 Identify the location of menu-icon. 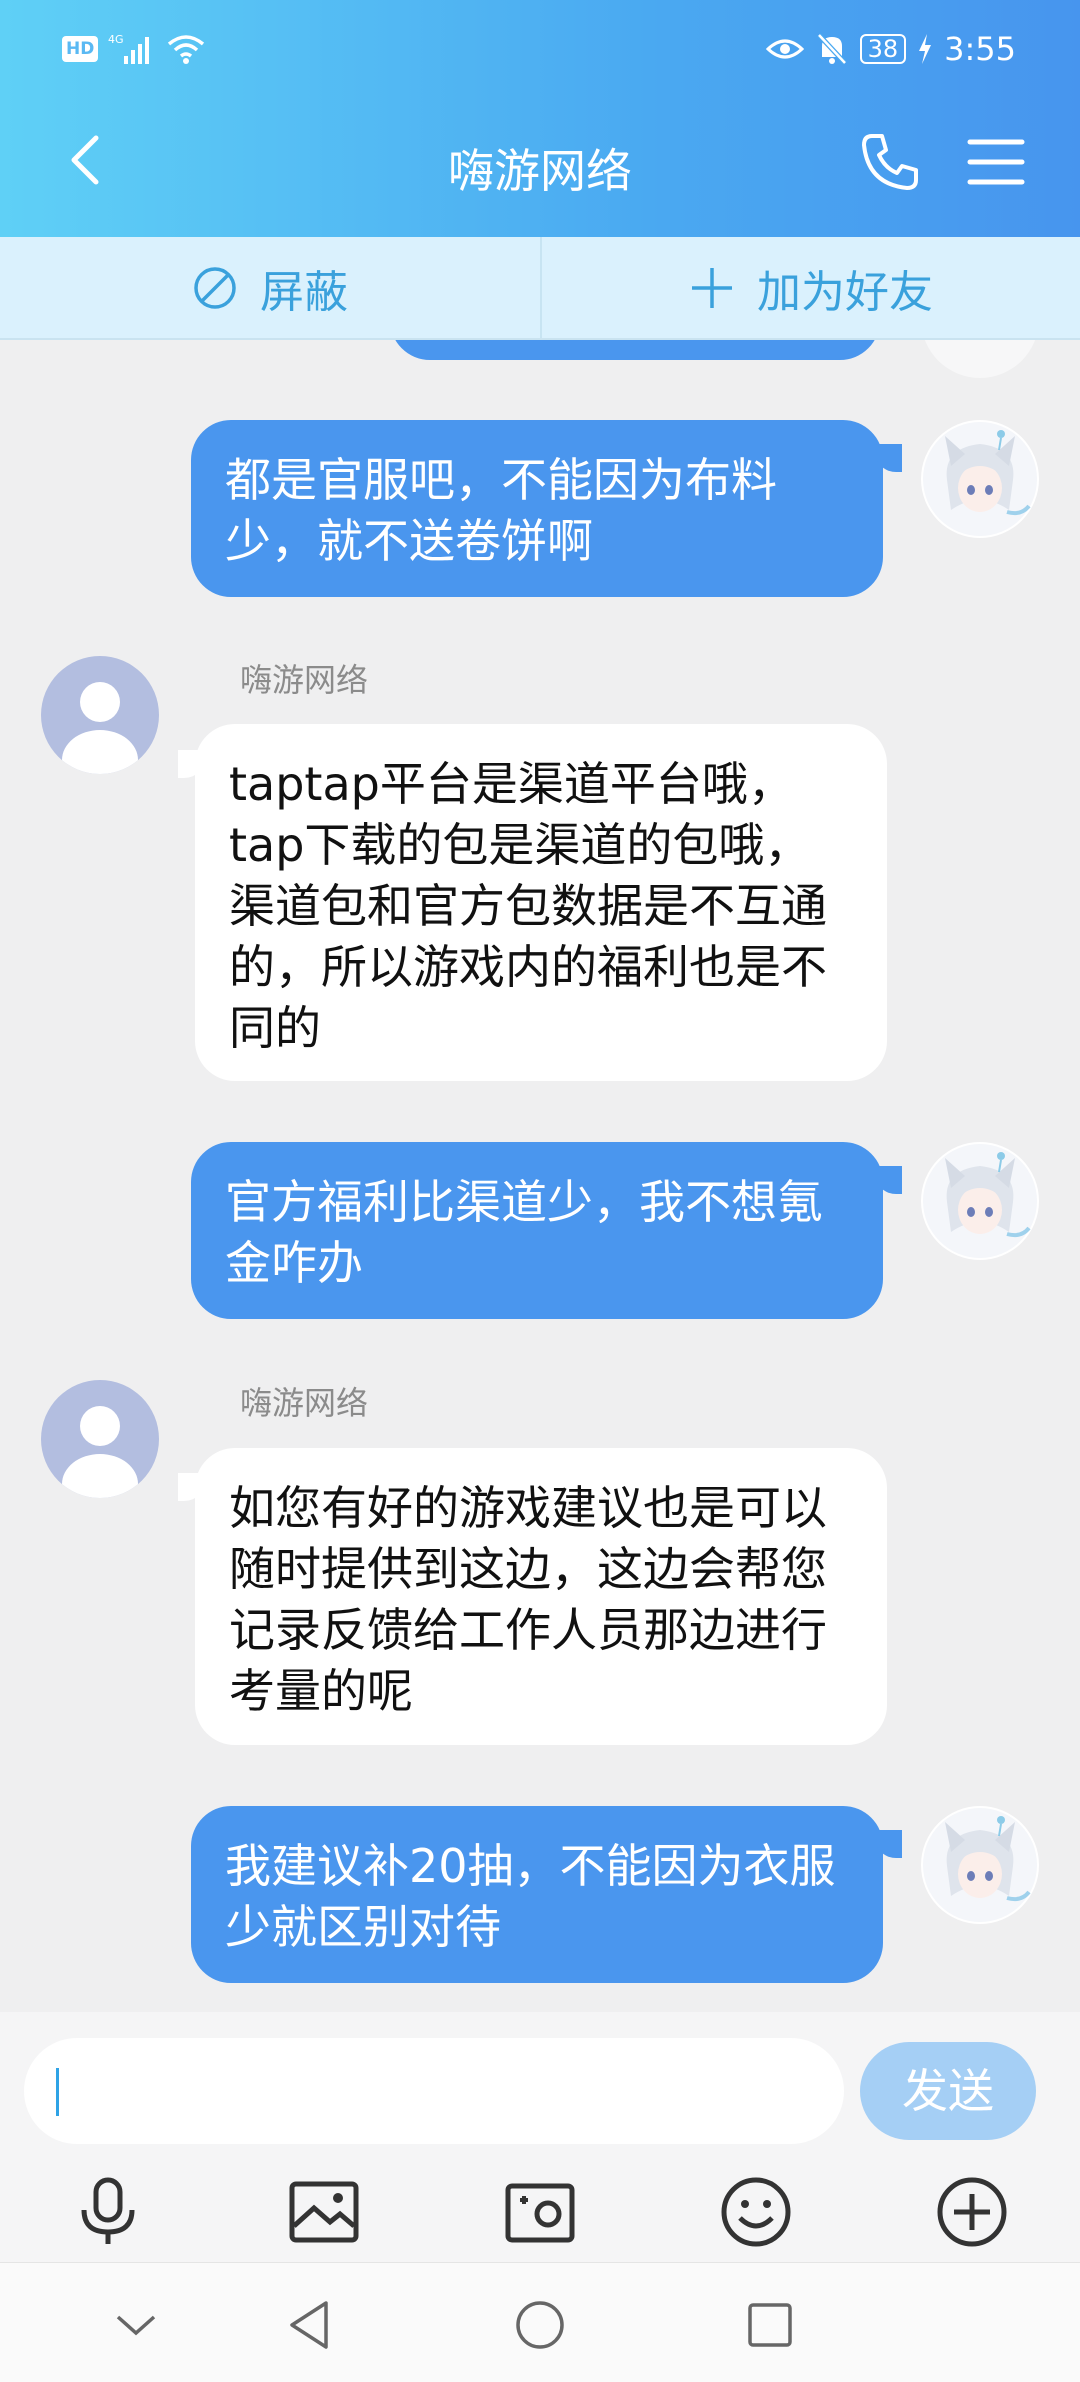
(996, 162).